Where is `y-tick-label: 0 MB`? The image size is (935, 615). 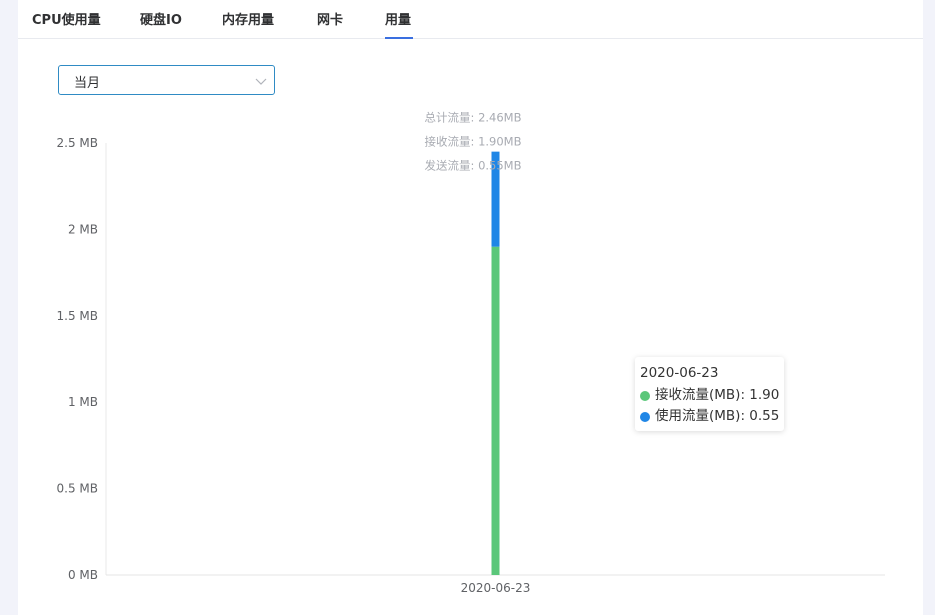 y-tick-label: 0 MB is located at coordinates (83, 575).